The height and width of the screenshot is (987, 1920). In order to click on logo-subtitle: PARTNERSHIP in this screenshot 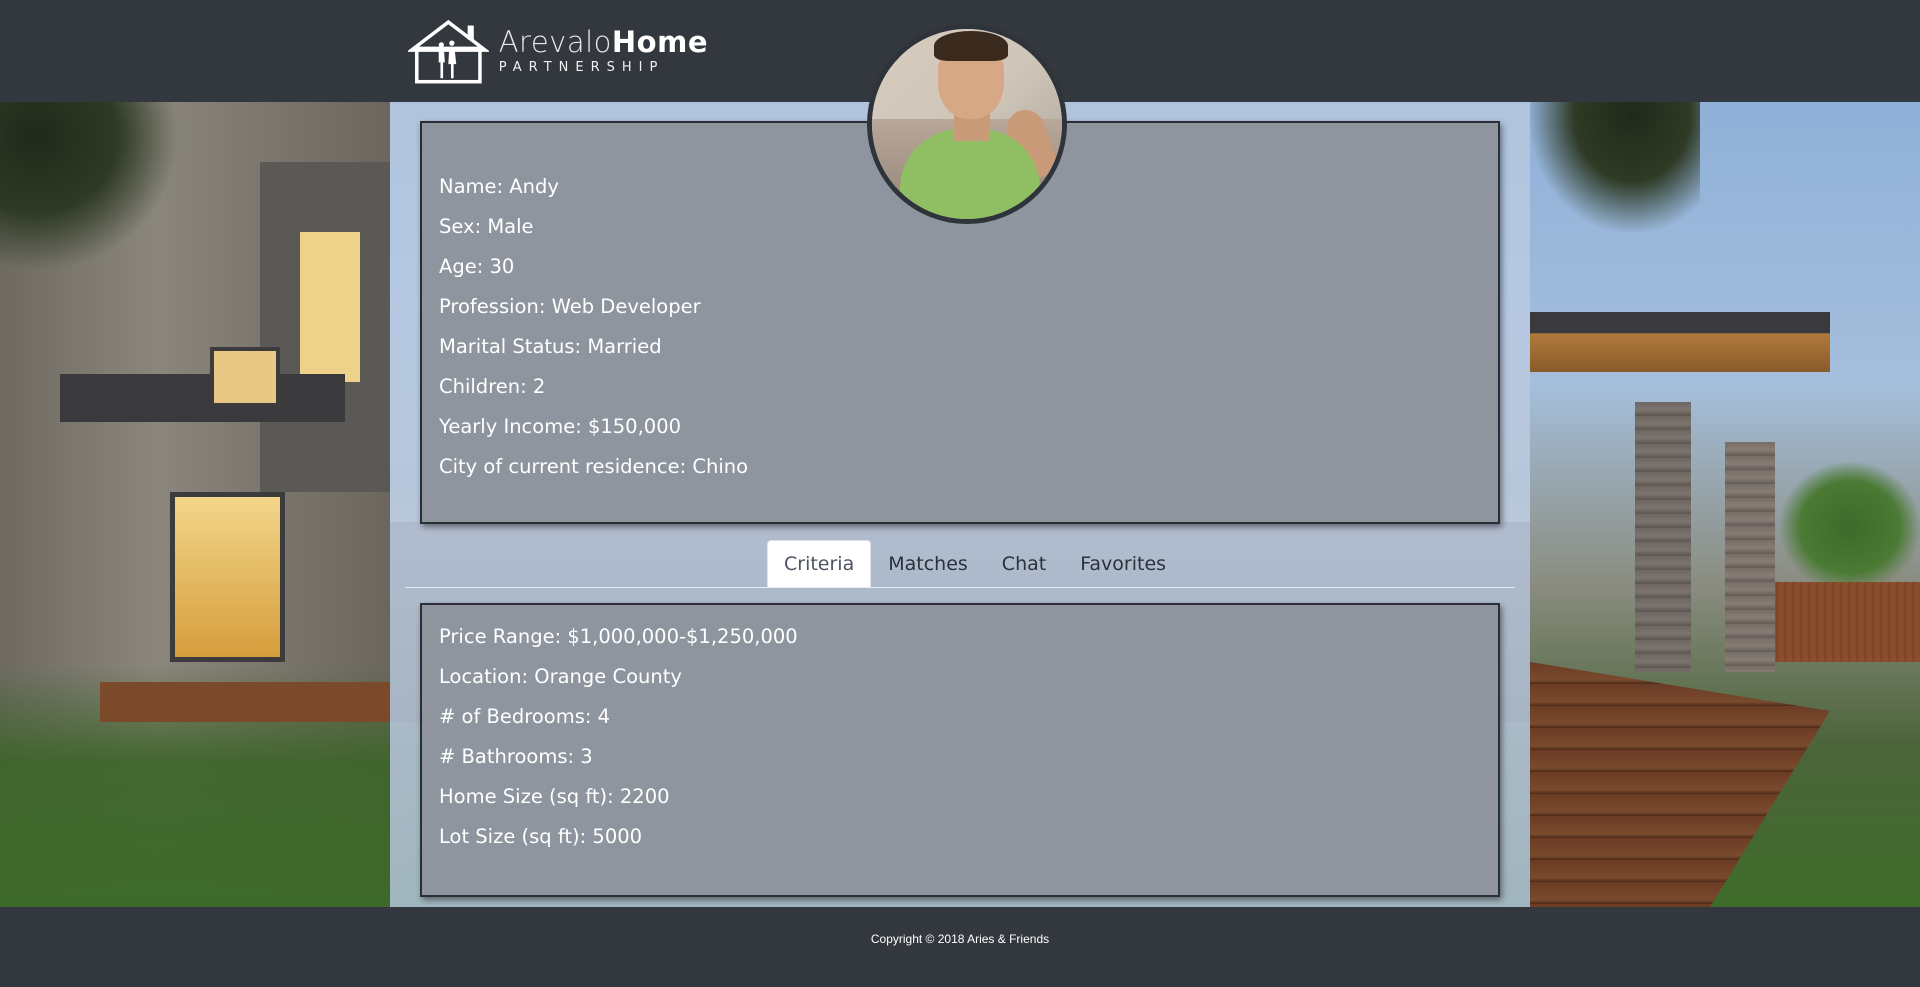, I will do `click(581, 67)`.